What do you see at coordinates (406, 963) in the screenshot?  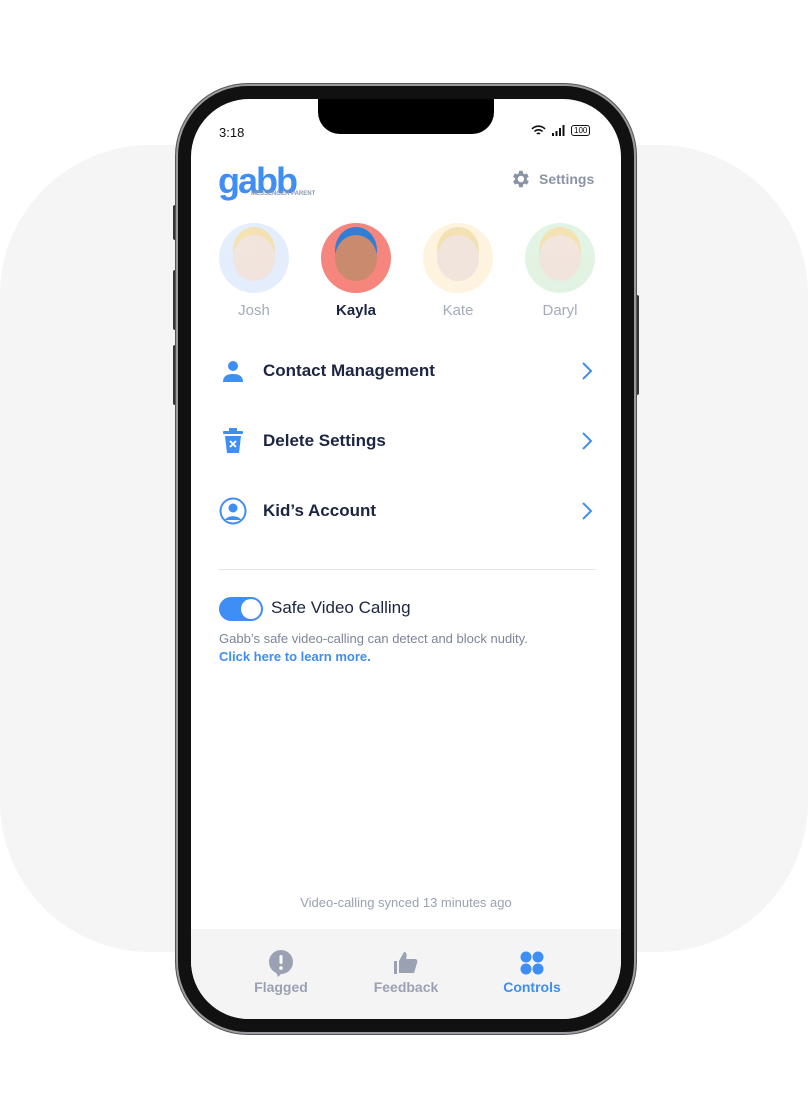 I see `thumbs-up-icon` at bounding box center [406, 963].